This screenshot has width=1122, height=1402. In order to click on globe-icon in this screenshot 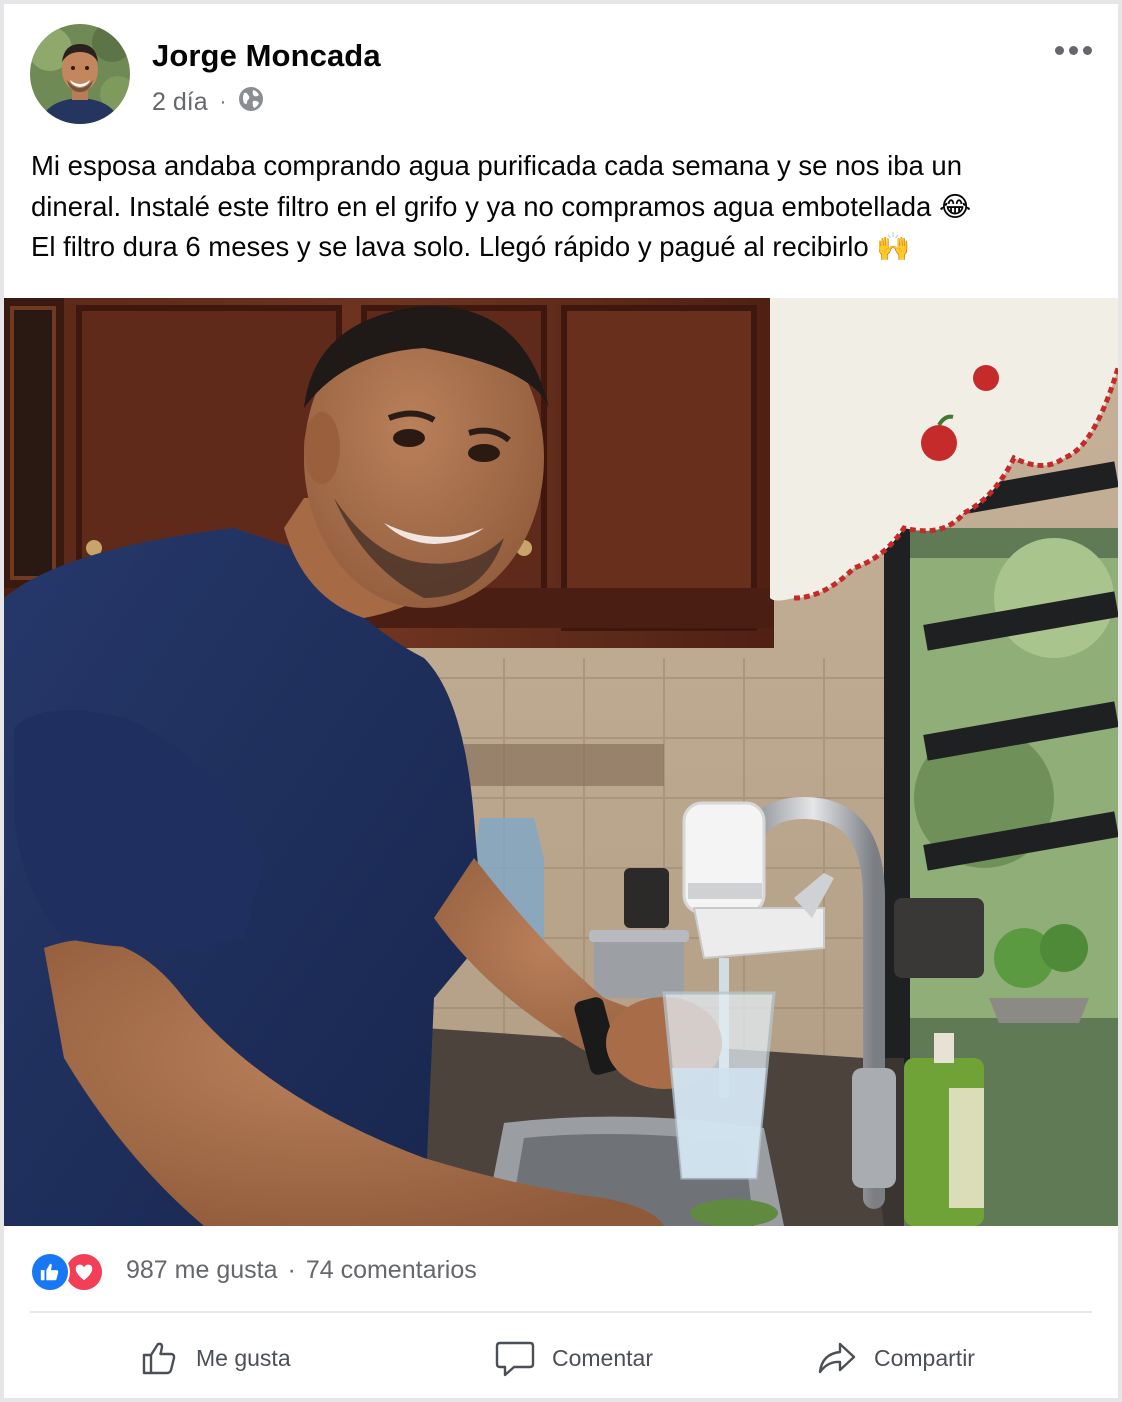, I will do `click(251, 102)`.